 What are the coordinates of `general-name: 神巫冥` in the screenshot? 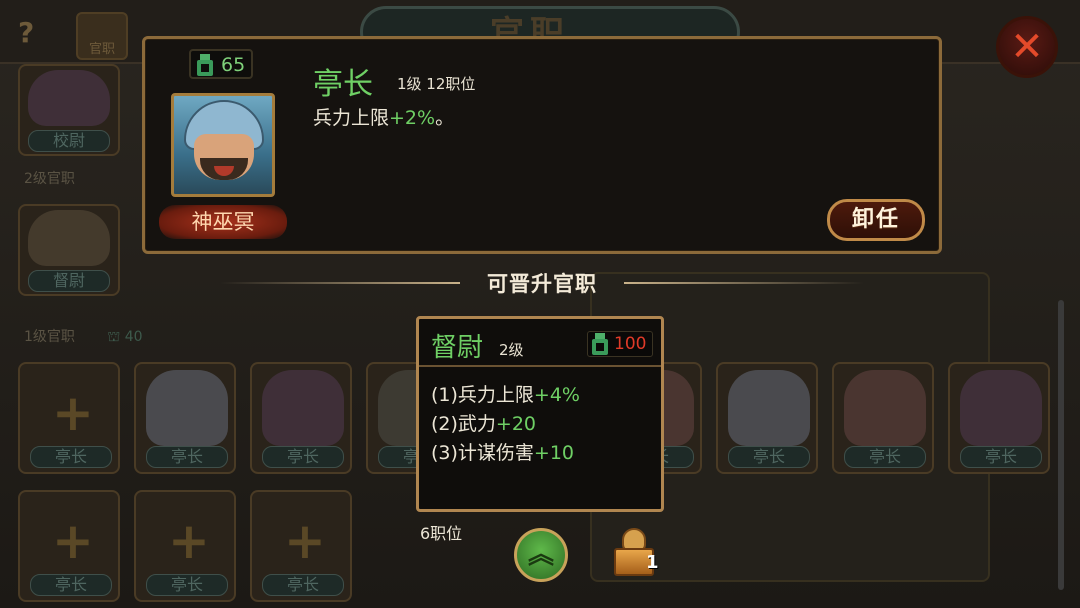 It's located at (223, 222).